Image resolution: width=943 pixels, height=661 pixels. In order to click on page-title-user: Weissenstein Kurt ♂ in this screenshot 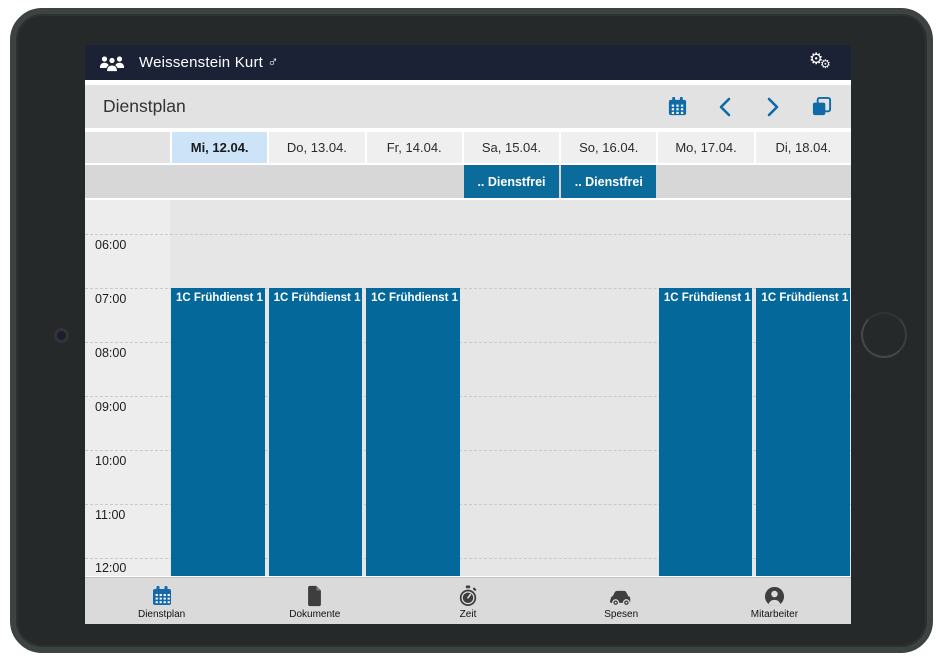, I will do `click(209, 62)`.